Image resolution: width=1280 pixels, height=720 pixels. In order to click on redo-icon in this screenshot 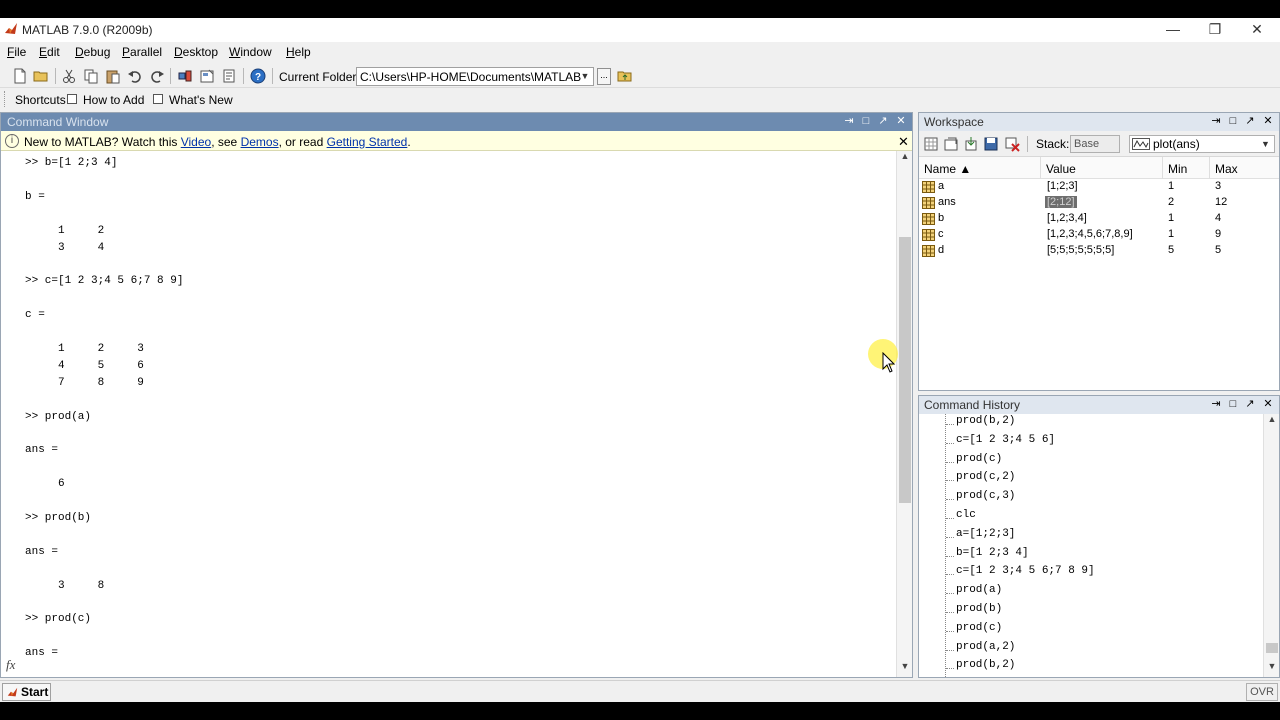, I will do `click(157, 76)`.